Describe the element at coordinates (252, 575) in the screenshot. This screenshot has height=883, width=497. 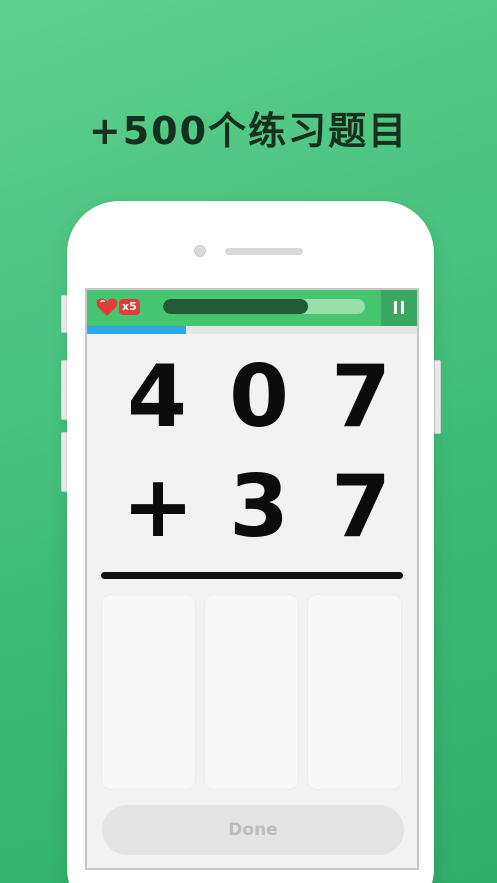
I see `sum-divider-line` at that location.